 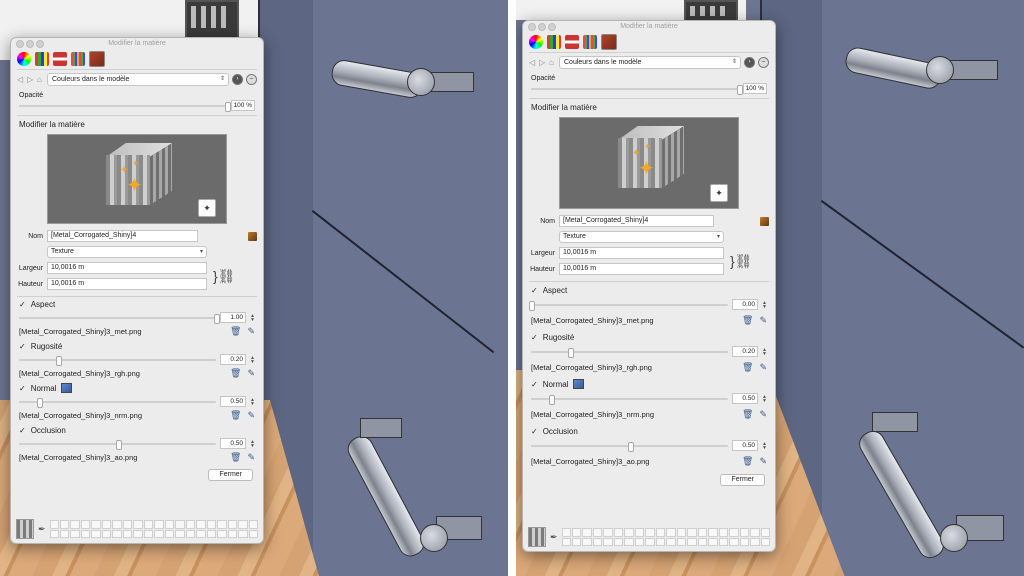 I want to click on collection-select: Couleurs dans le modèle ⇕, so click(x=138, y=79).